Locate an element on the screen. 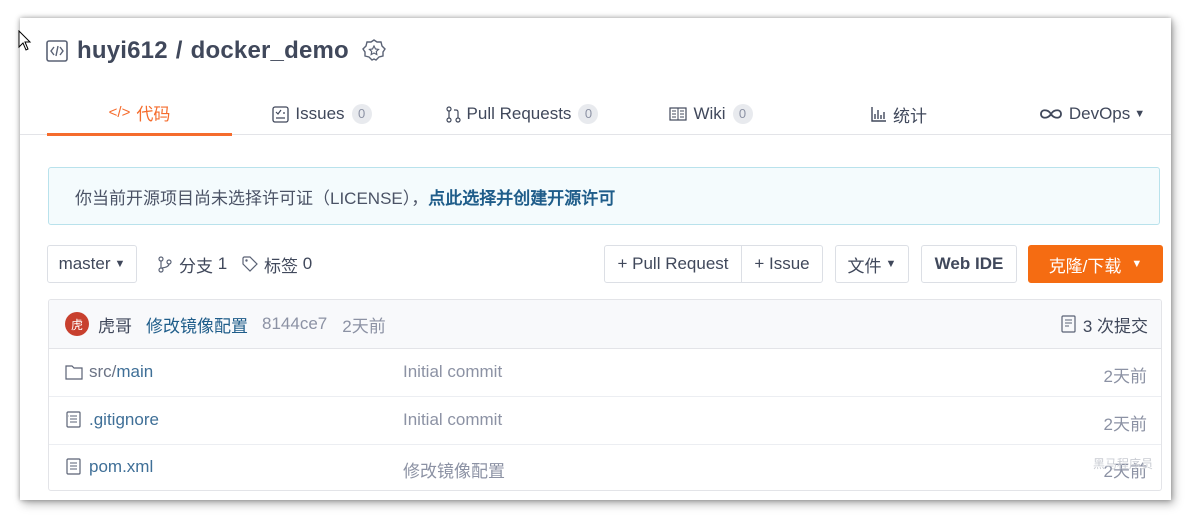  recommended-badge-icon is located at coordinates (374, 51).